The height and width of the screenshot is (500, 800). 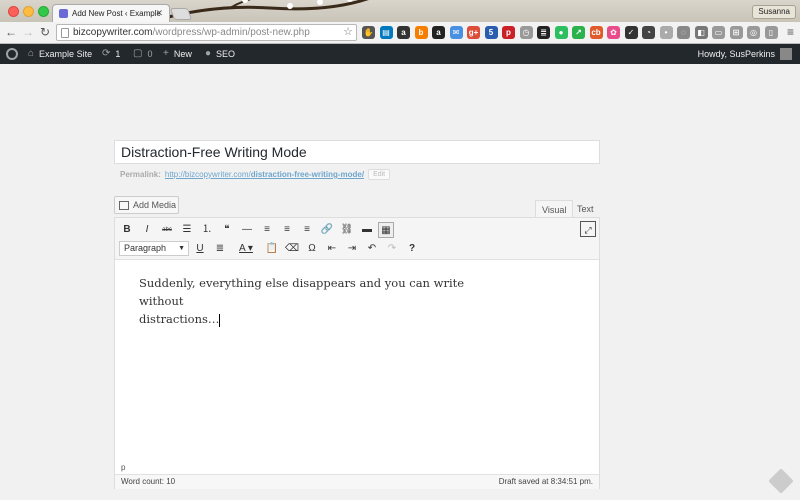 I want to click on maximize-window-button, so click(x=43, y=11).